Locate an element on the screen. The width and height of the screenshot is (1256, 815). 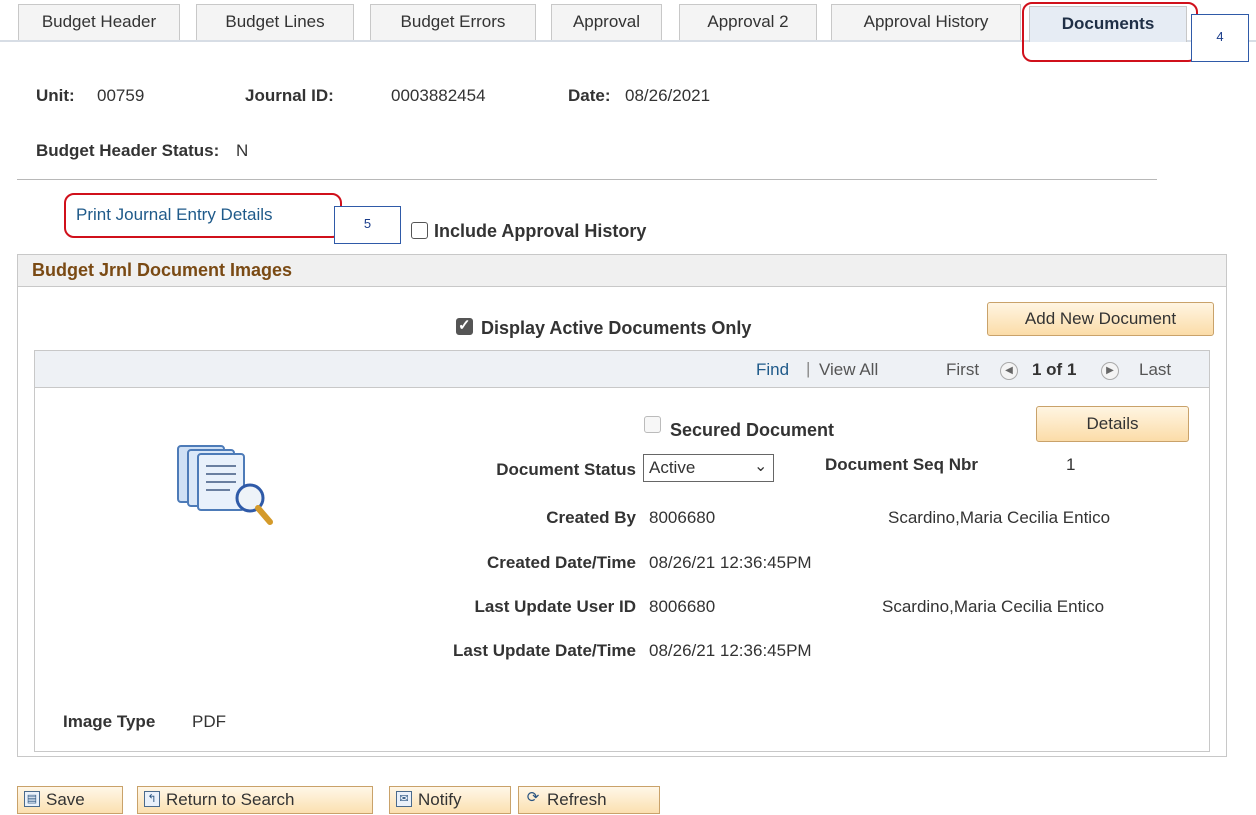
notify-icon: ✉ is located at coordinates (404, 798).